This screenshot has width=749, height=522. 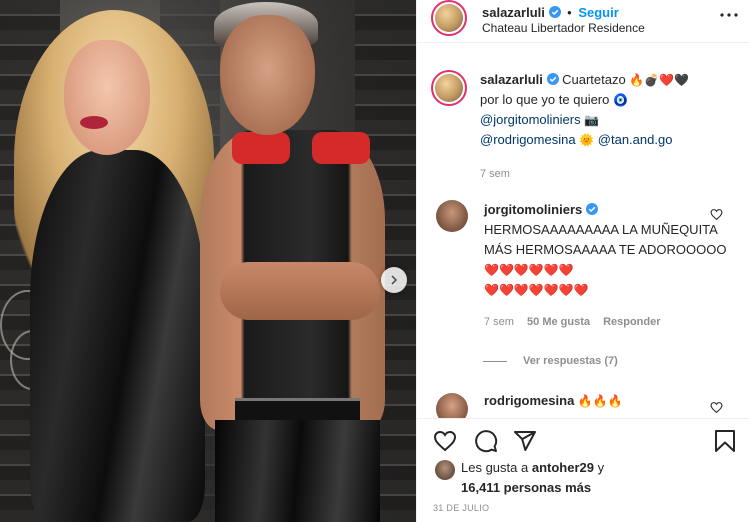 What do you see at coordinates (536, 290) in the screenshot?
I see `comment-emoji: ❤️❤️❤️❤️❤️❤️❤️` at bounding box center [536, 290].